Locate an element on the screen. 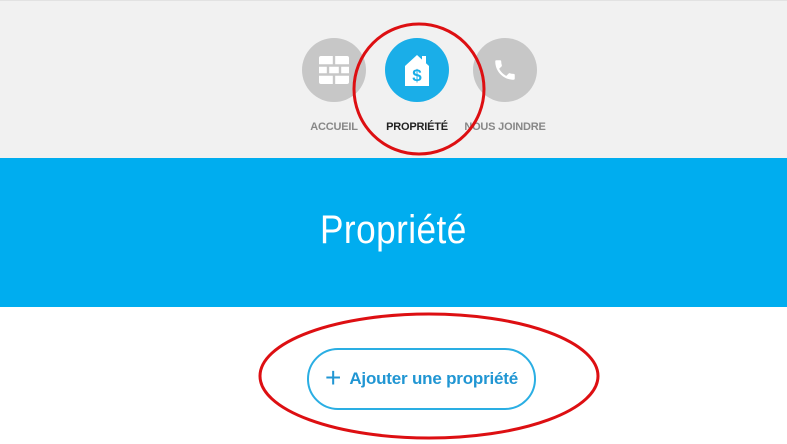 Image resolution: width=787 pixels, height=444 pixels. nav-label-nous-joindre: NOUS JOINDRE is located at coordinates (505, 127).